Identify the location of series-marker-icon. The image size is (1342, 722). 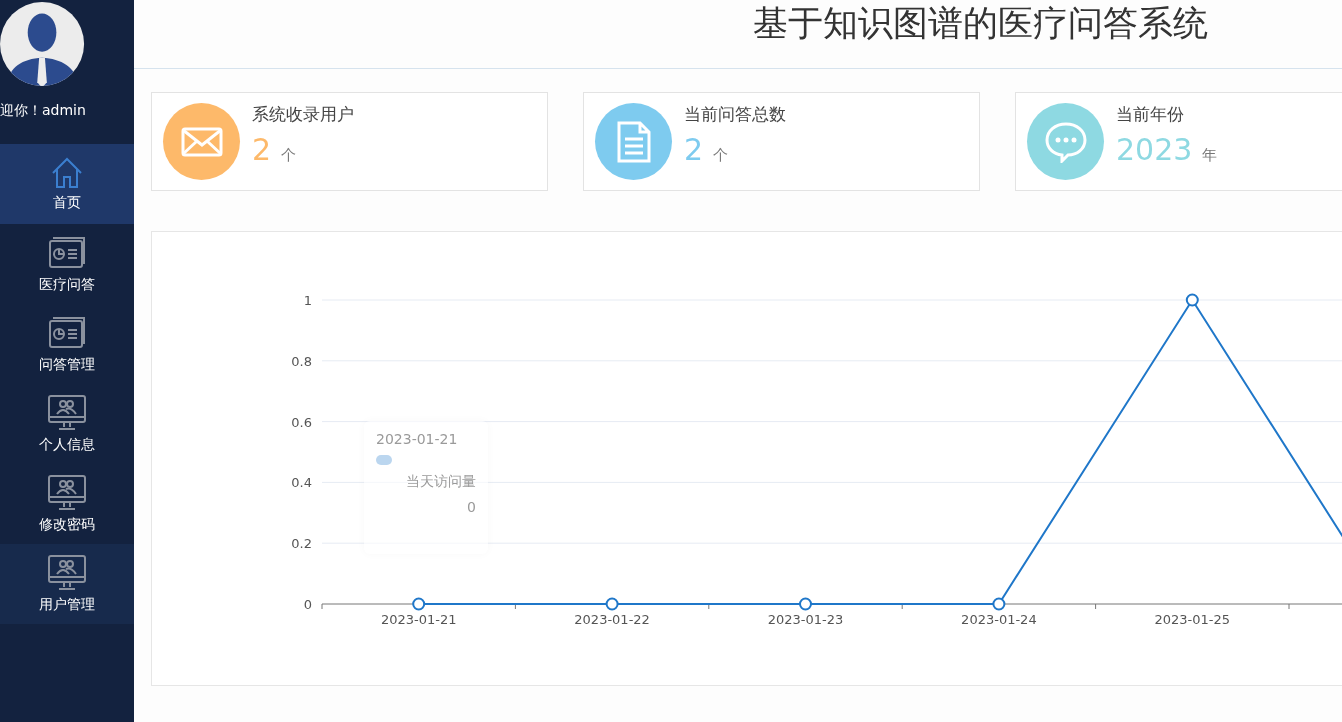
(384, 460).